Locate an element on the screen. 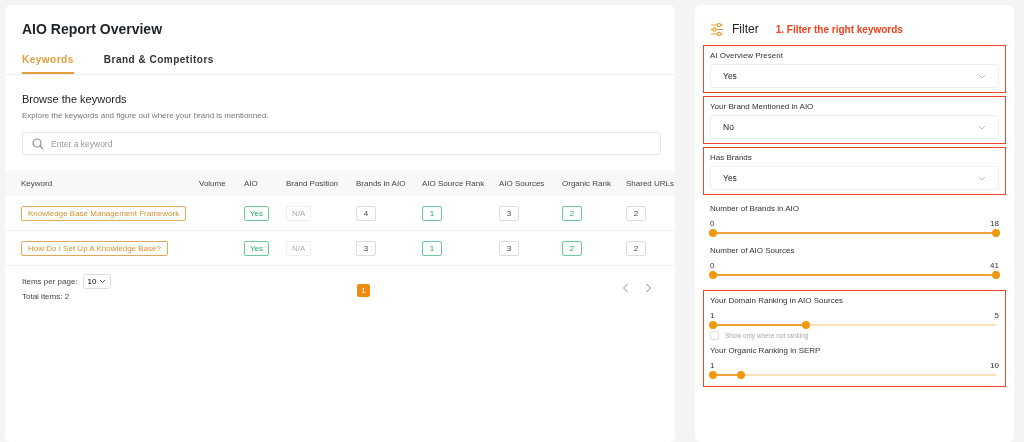 Image resolution: width=1024 pixels, height=442 pixels. filter-label: Has Brands is located at coordinates (731, 158).